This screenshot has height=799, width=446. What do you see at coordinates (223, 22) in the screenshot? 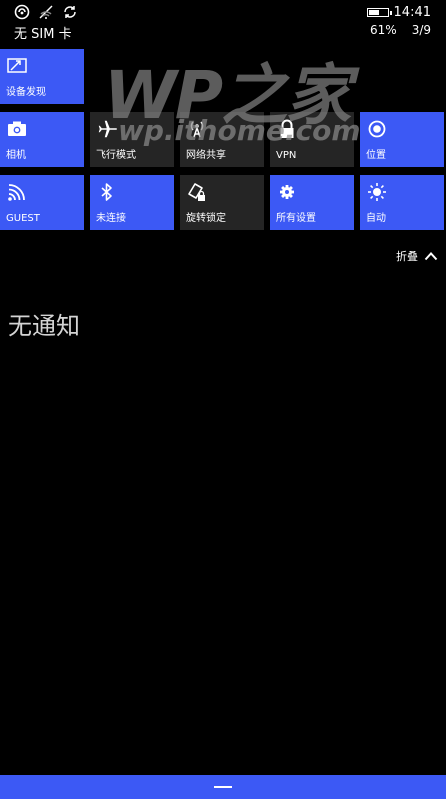
I see `status-bar: 无 SIM 卡 14:41 61% 3/9` at bounding box center [223, 22].